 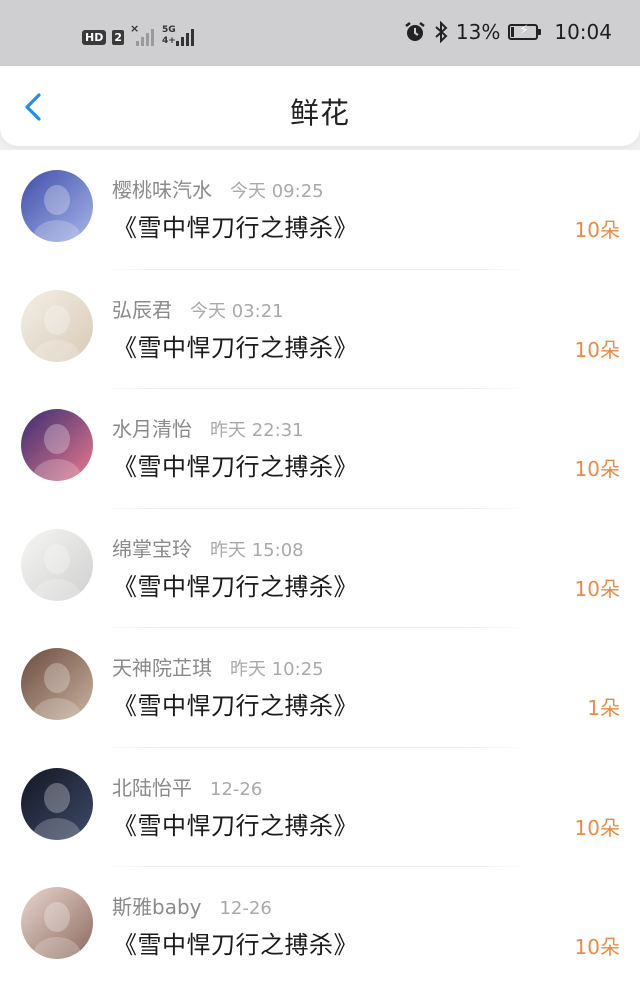 What do you see at coordinates (152, 427) in the screenshot?
I see `user-name: 水月清怡` at bounding box center [152, 427].